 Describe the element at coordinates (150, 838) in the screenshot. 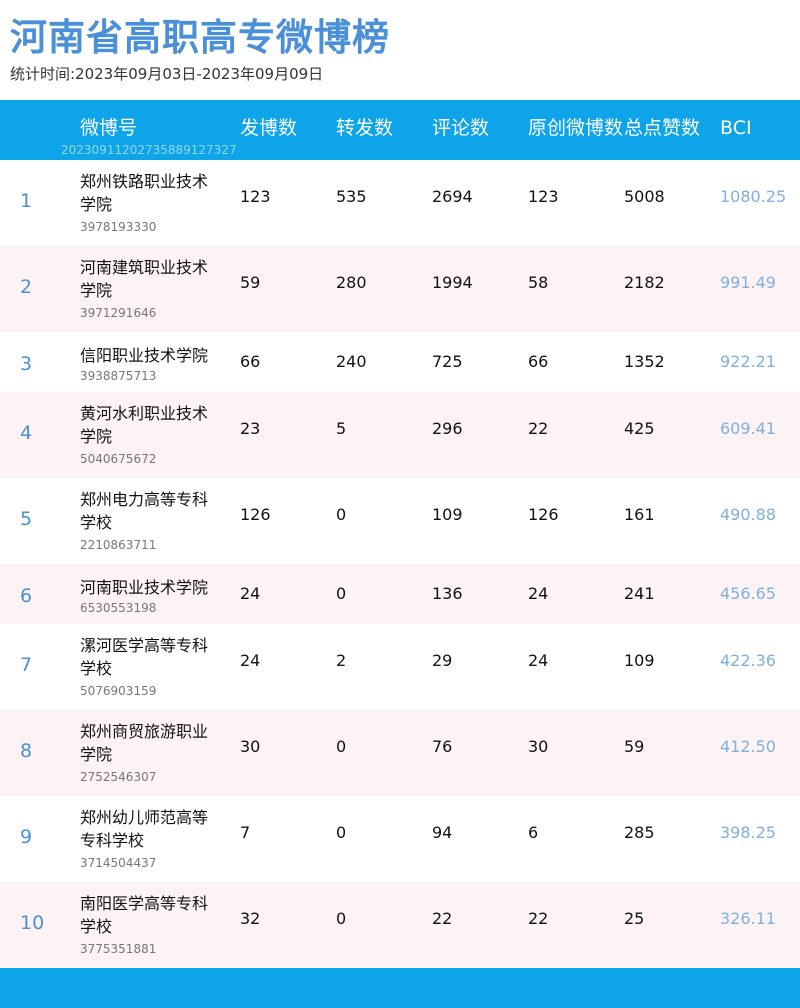

I see `account-cell: 郑州幼儿师范高等专科学校 3714504437` at that location.